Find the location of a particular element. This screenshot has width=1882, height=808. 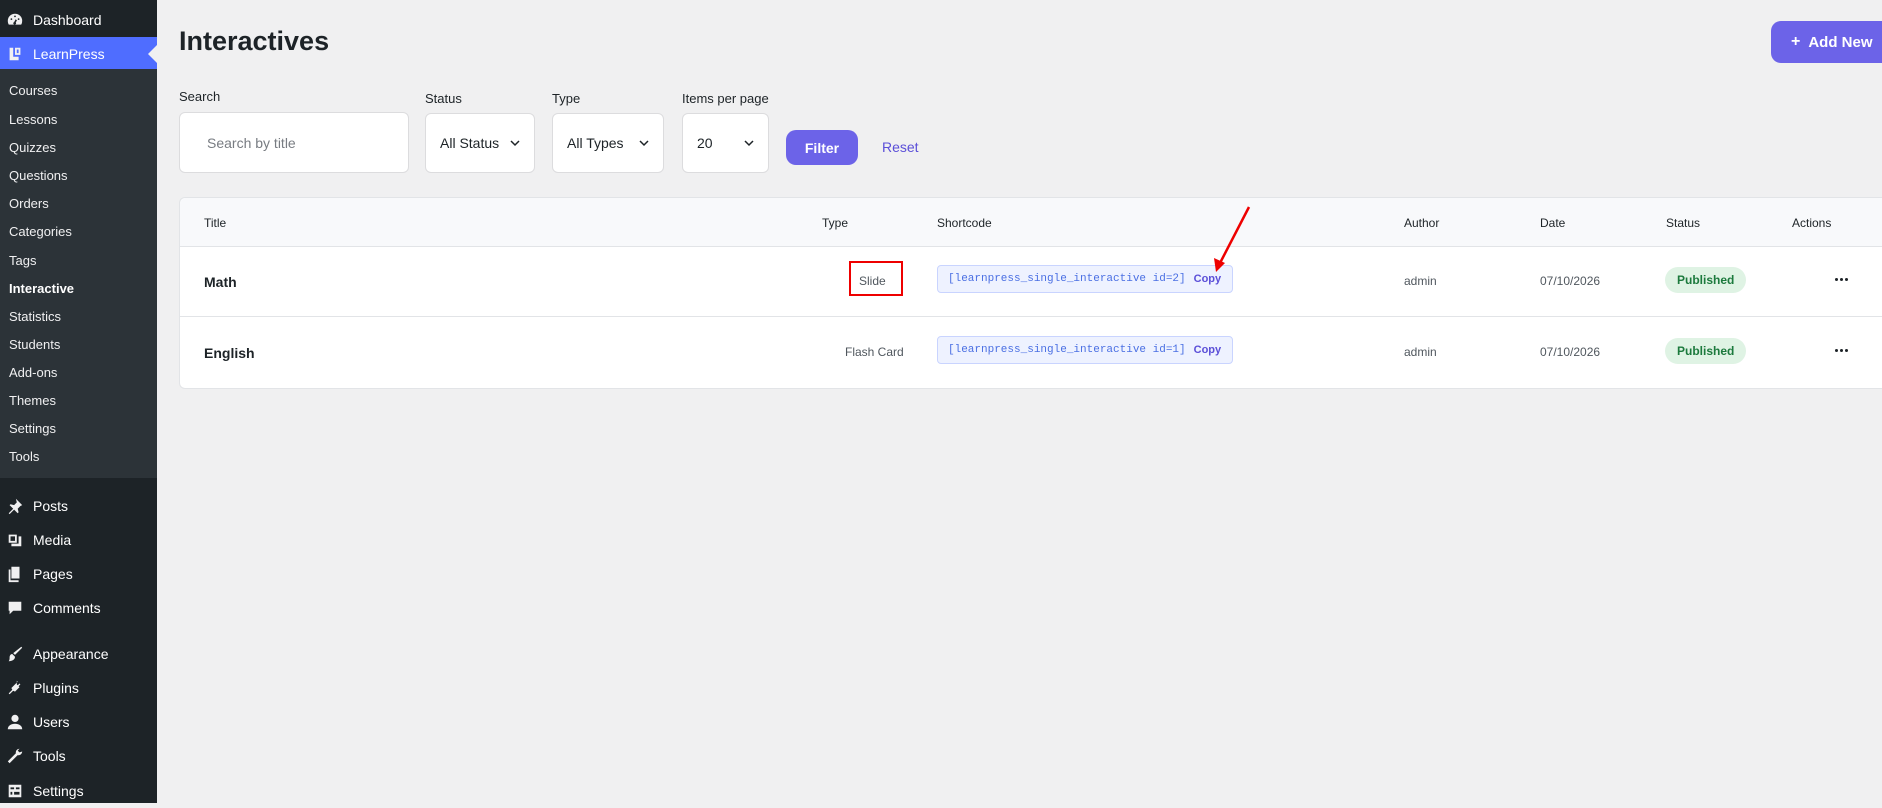

menu-label: Plugins is located at coordinates (56, 688).